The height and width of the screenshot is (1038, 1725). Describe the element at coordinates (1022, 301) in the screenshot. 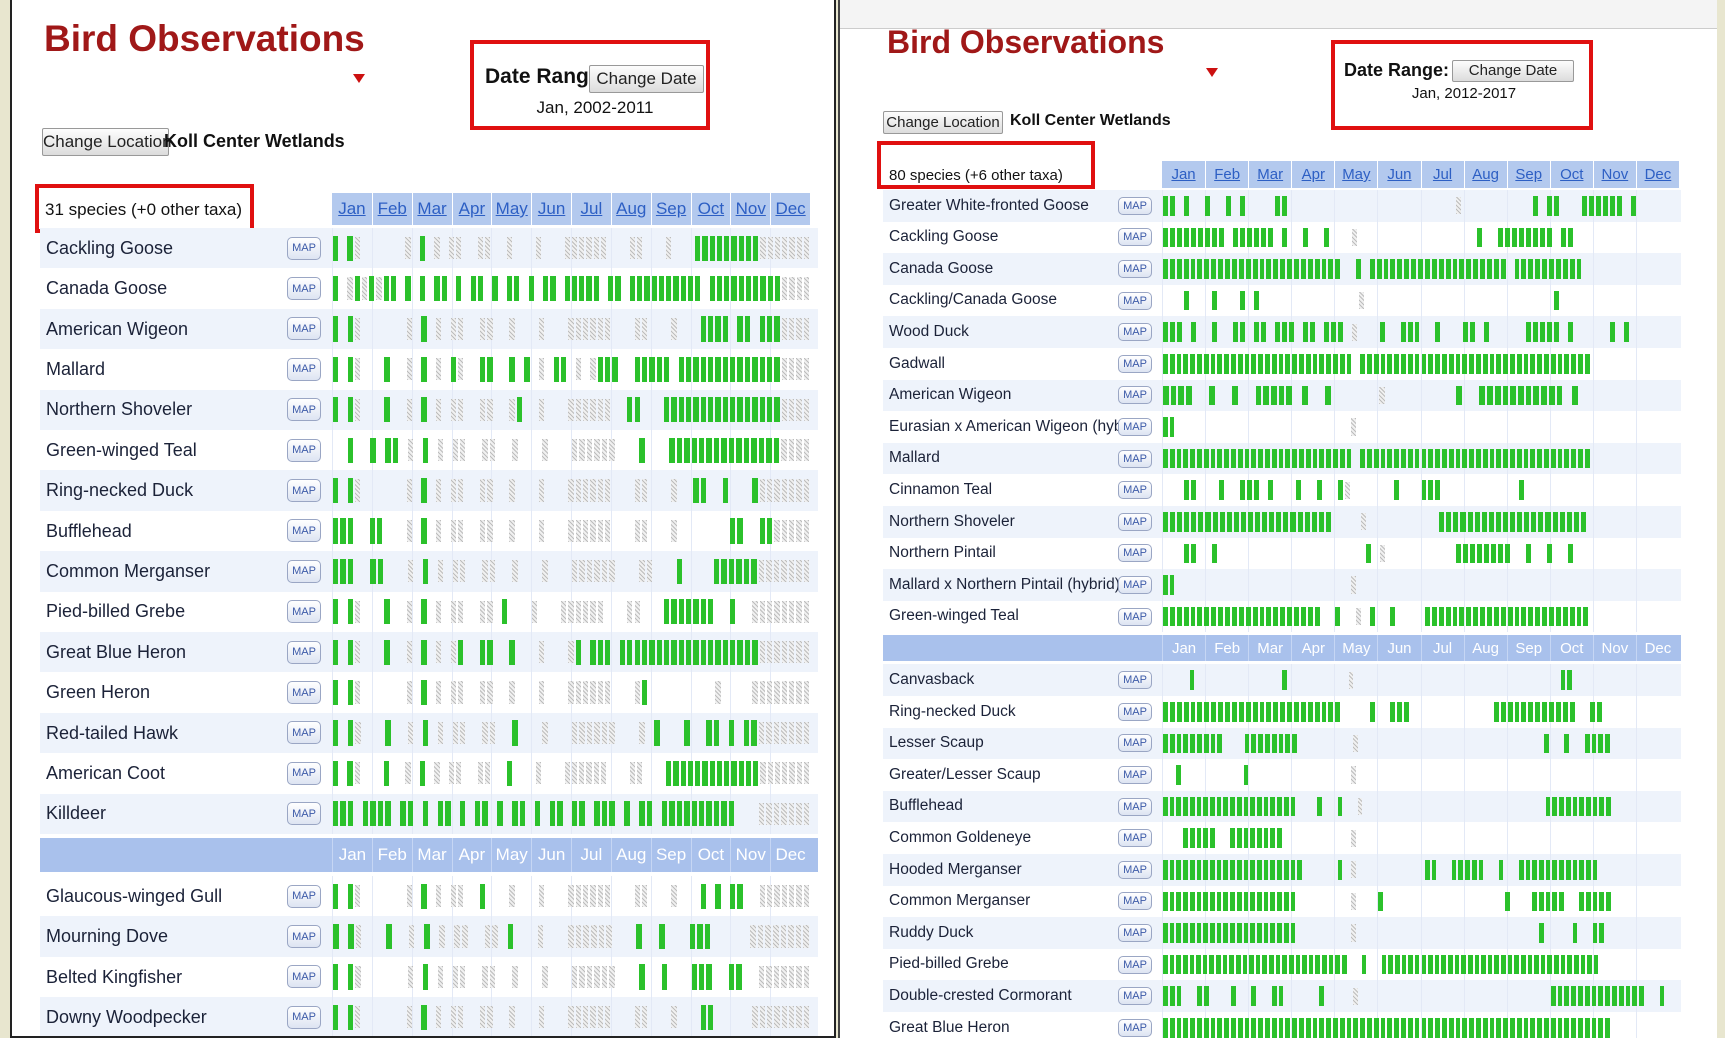

I see `species-name: Cackling/Canada Goose` at that location.